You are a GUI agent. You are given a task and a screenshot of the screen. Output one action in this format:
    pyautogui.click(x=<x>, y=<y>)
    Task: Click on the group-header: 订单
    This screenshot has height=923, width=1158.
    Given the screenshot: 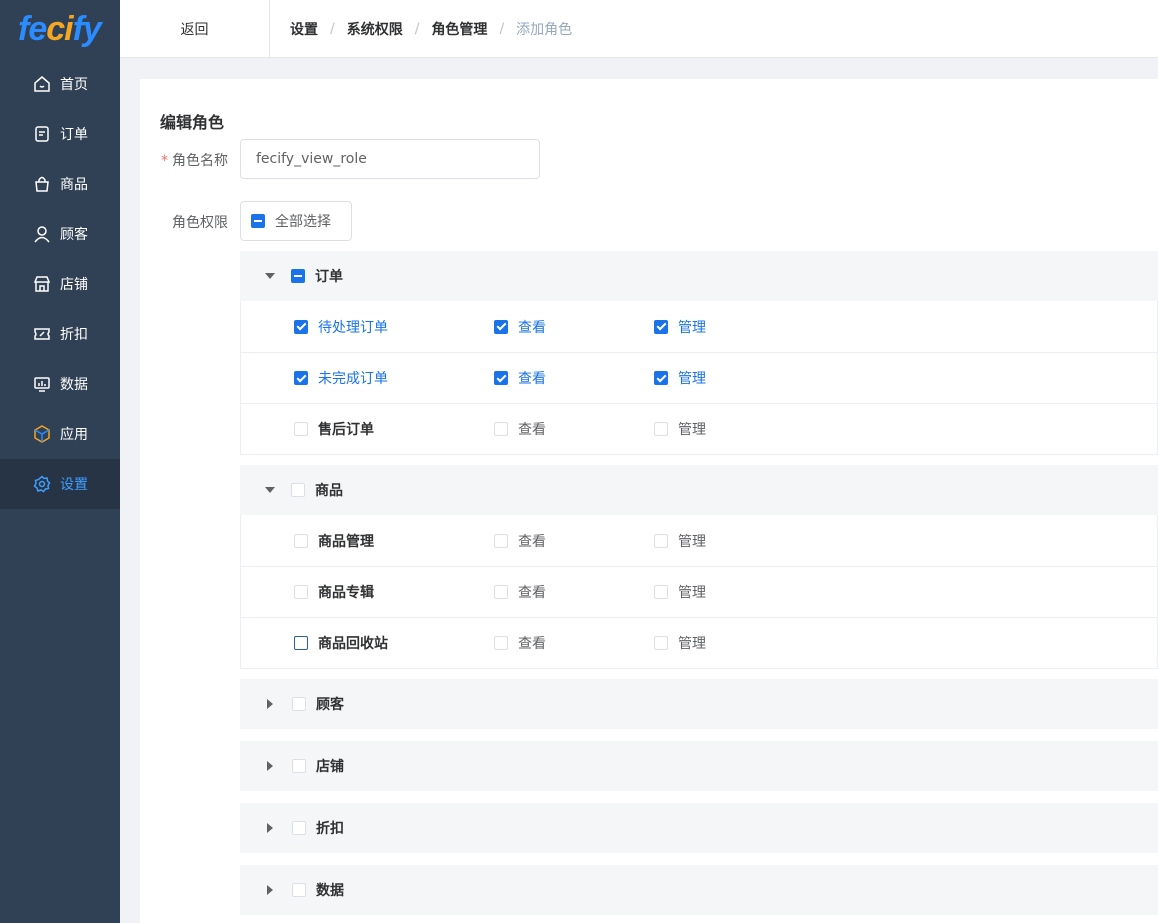 What is the action you would take?
    pyautogui.click(x=699, y=276)
    